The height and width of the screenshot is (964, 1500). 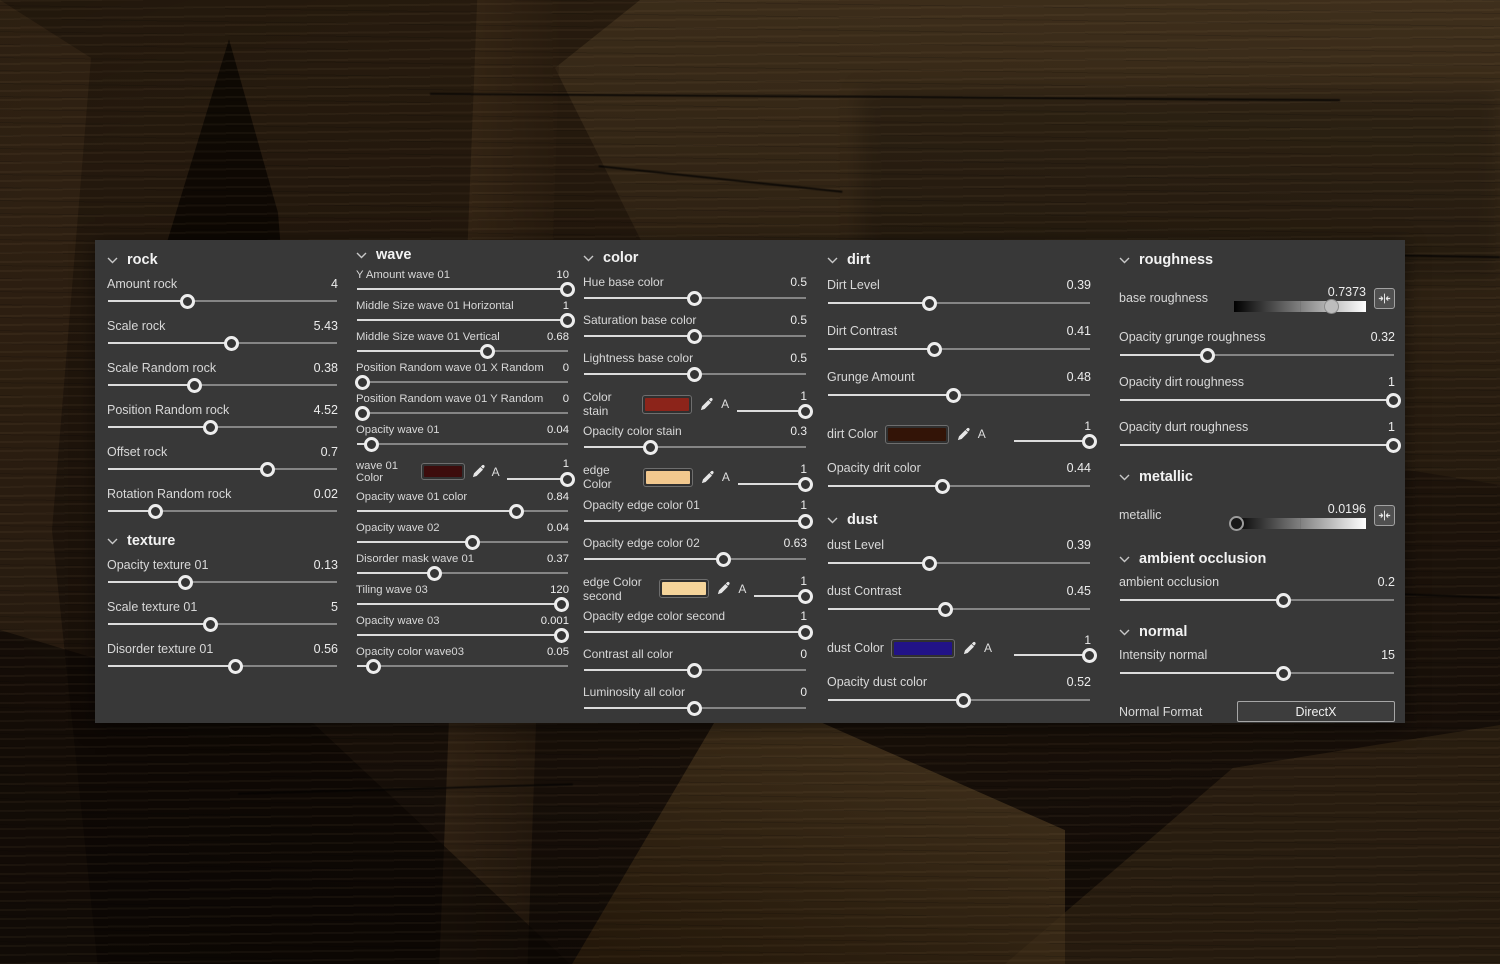 I want to click on metallic-gradient-slider, so click(x=1297, y=523).